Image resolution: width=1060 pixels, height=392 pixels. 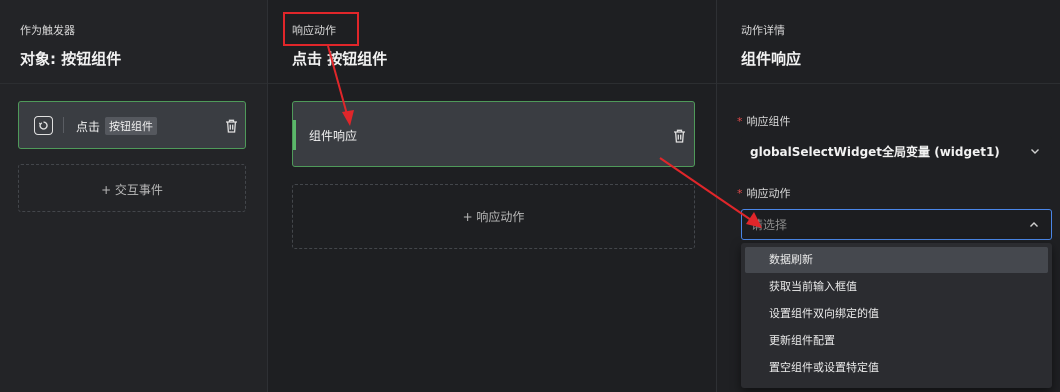 I want to click on dropdown-option: 更新组件配置, so click(x=896, y=341).